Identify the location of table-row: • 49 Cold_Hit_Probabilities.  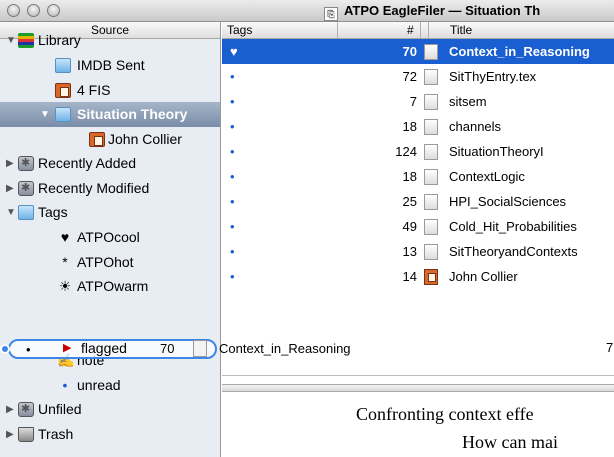
(418, 226).